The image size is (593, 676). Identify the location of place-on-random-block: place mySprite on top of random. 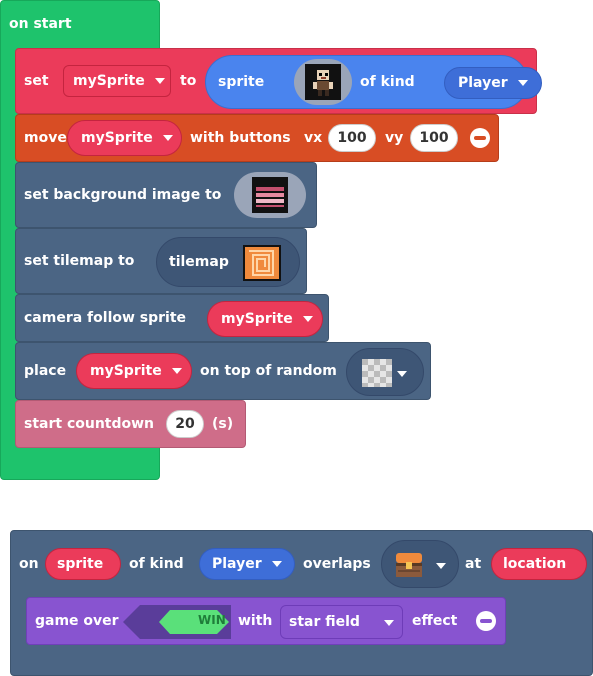
(223, 371).